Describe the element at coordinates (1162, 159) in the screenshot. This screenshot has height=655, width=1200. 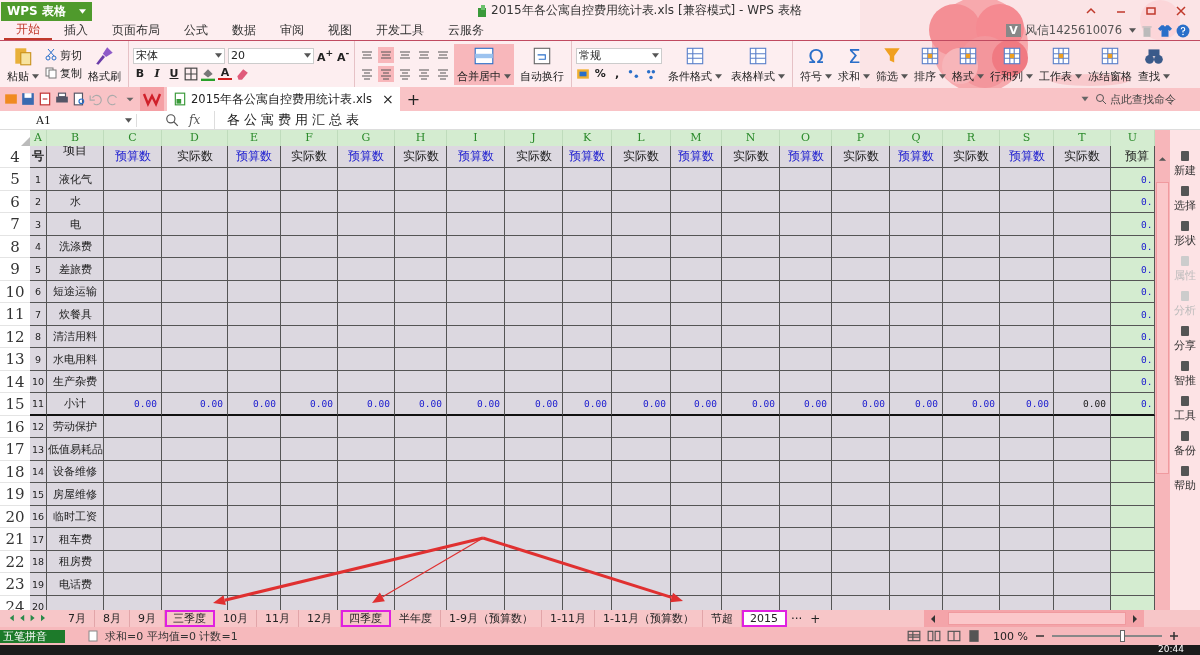
I see `up-arrow-icon` at that location.